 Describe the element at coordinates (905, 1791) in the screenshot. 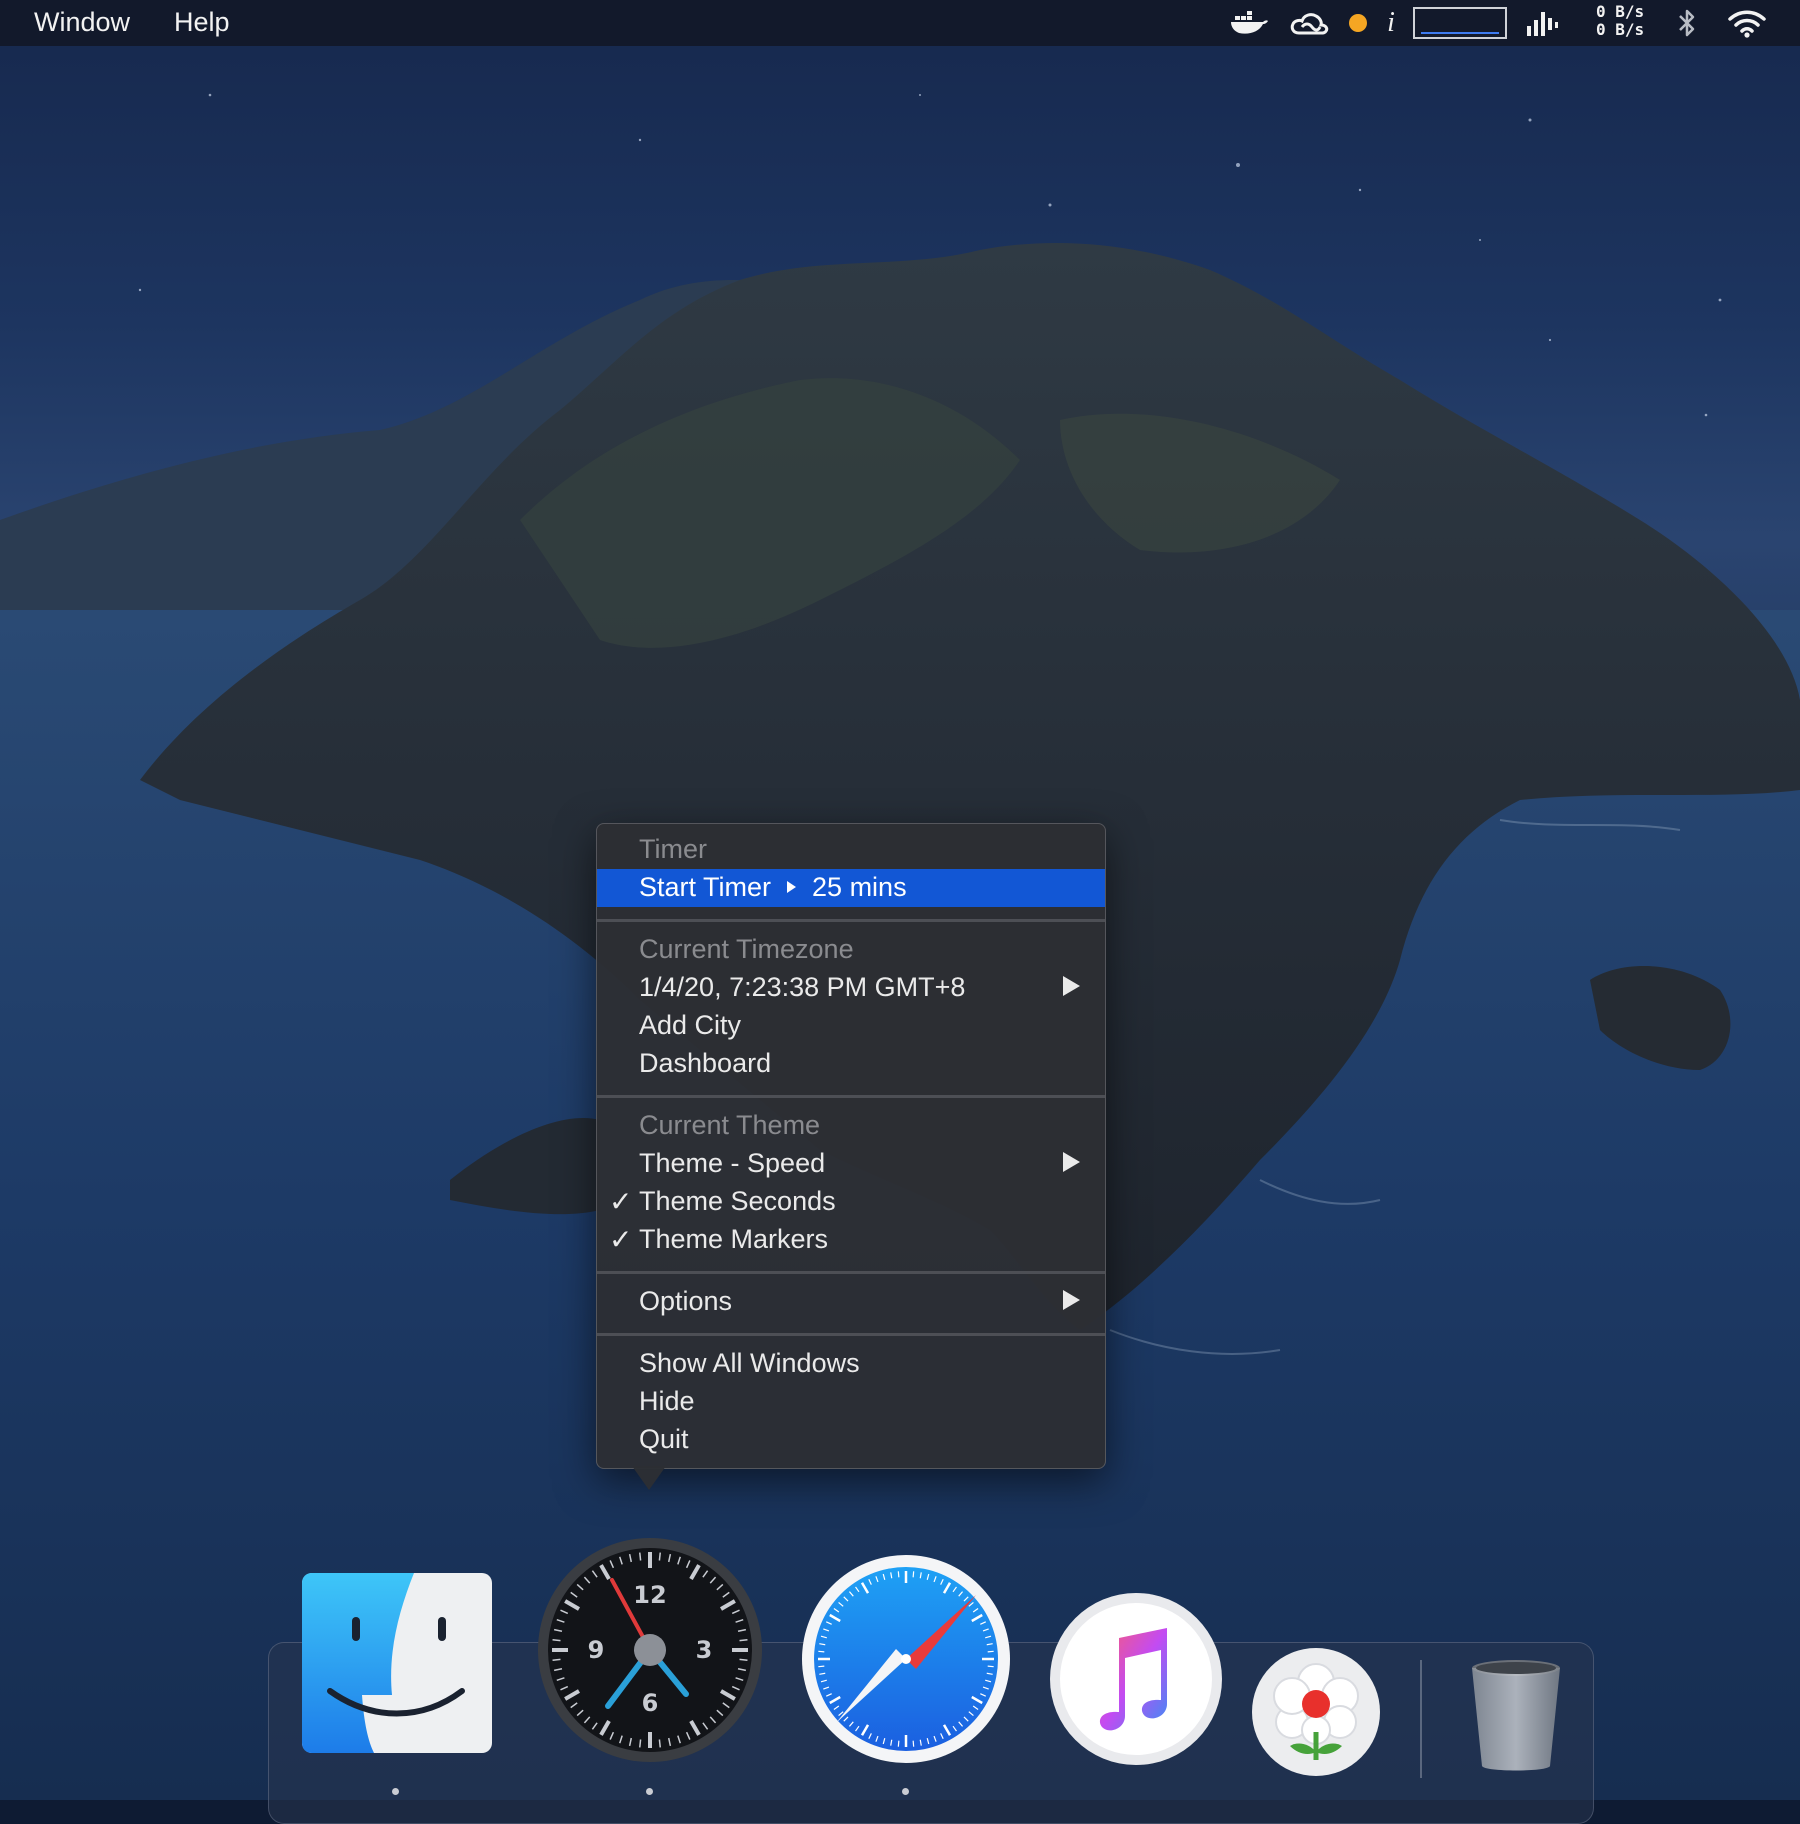

I see `safari-running-indicator` at that location.